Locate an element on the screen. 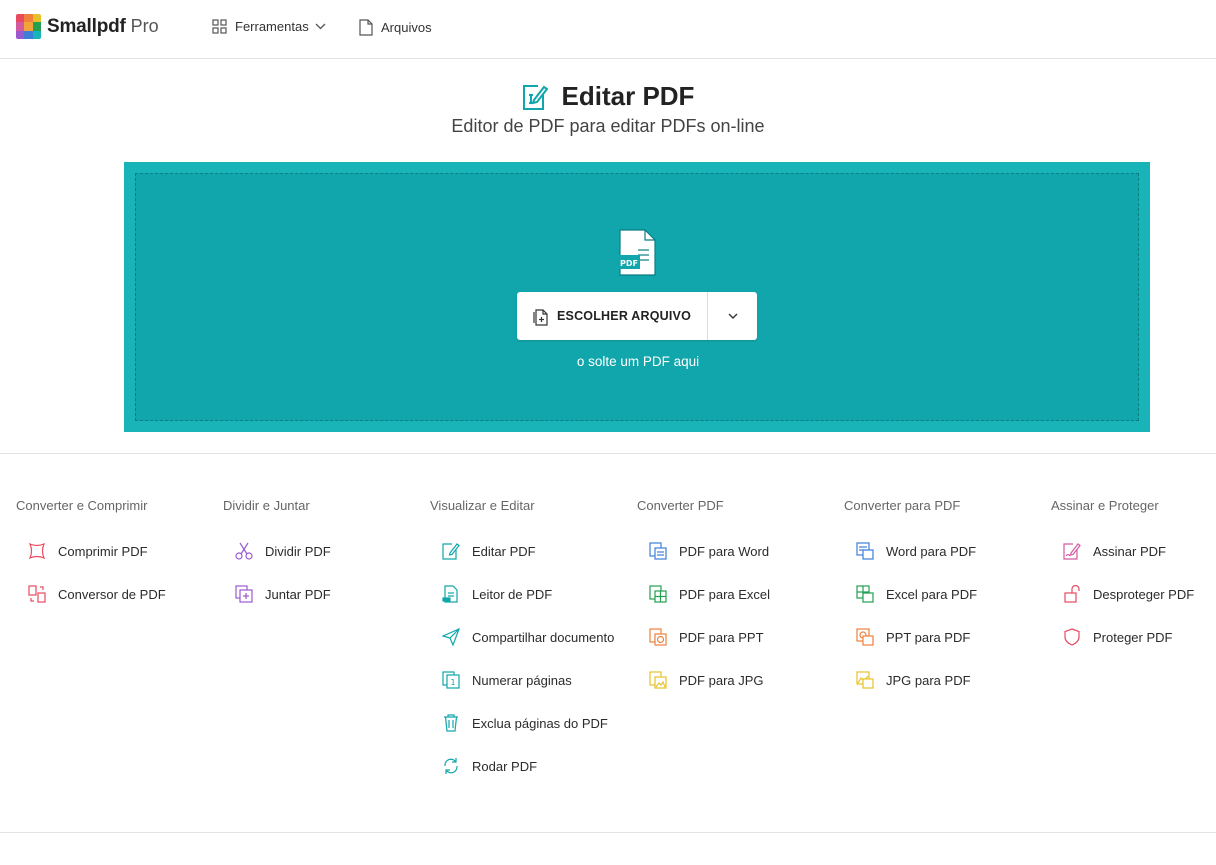 The image size is (1216, 865). tool-label: Leitor de PDF is located at coordinates (512, 594).